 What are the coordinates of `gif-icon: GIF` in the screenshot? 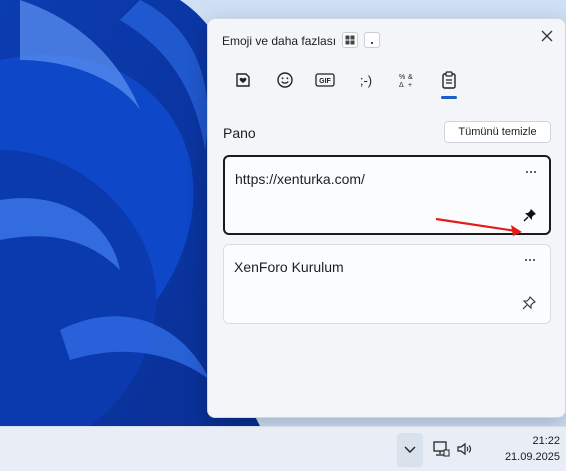 It's located at (325, 80).